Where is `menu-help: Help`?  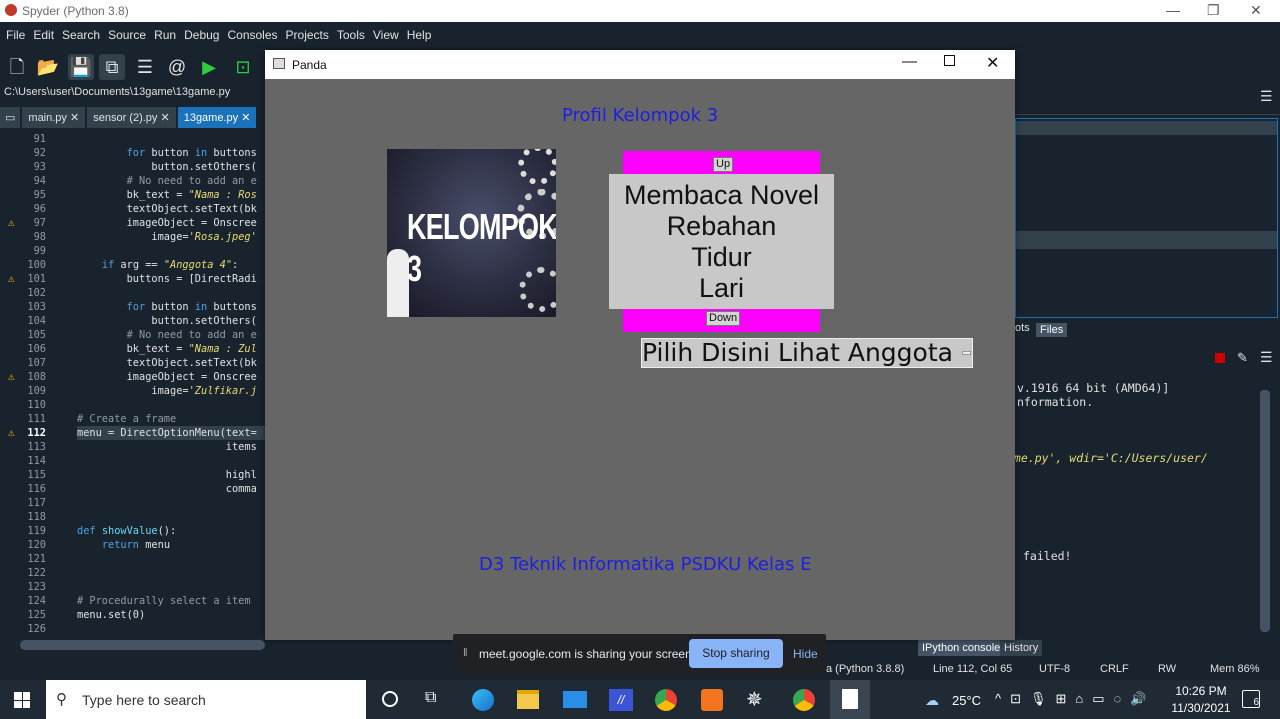
menu-help: Help is located at coordinates (419, 35).